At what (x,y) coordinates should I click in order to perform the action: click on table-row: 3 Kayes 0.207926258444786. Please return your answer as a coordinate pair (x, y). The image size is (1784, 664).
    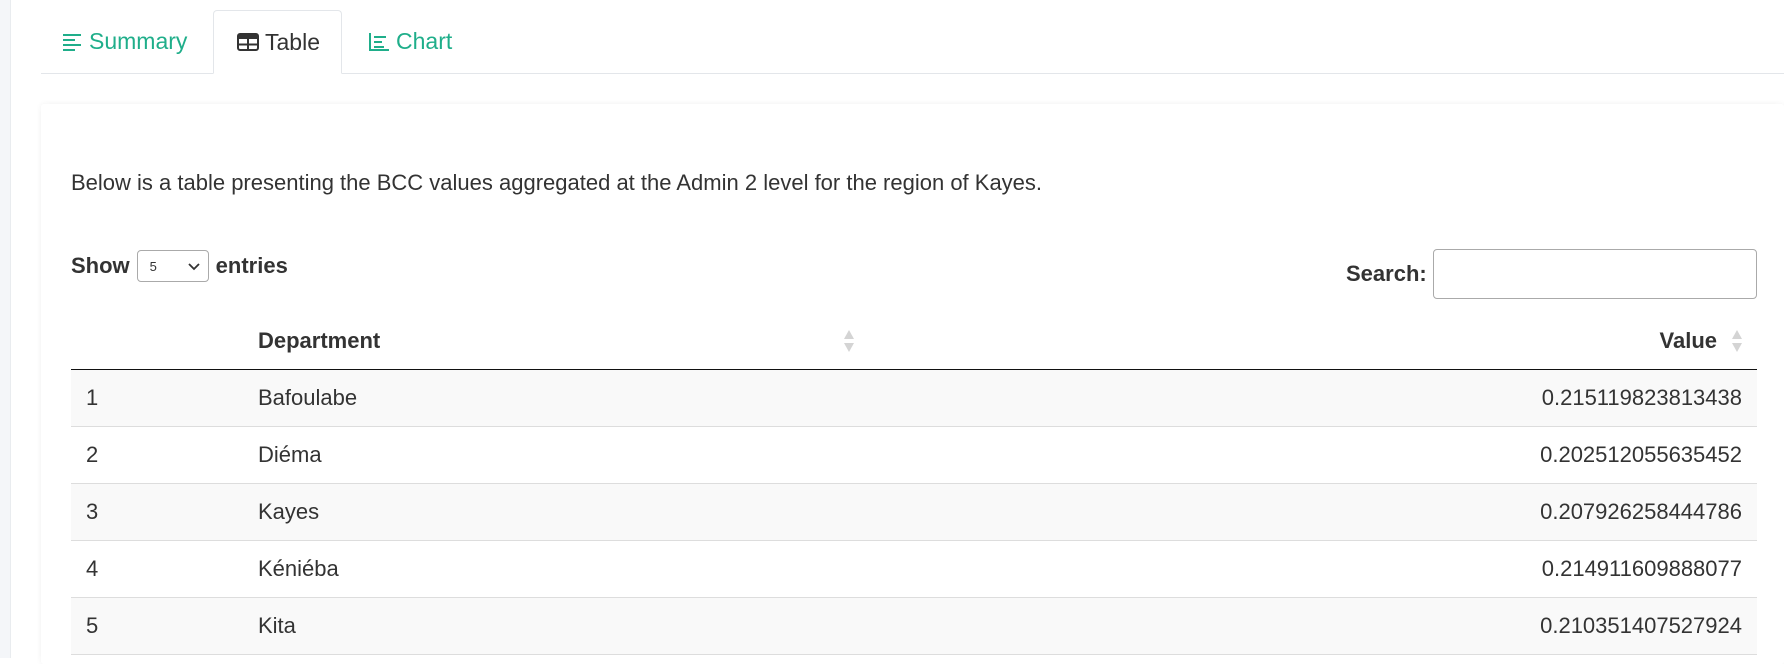
    Looking at the image, I should click on (914, 512).